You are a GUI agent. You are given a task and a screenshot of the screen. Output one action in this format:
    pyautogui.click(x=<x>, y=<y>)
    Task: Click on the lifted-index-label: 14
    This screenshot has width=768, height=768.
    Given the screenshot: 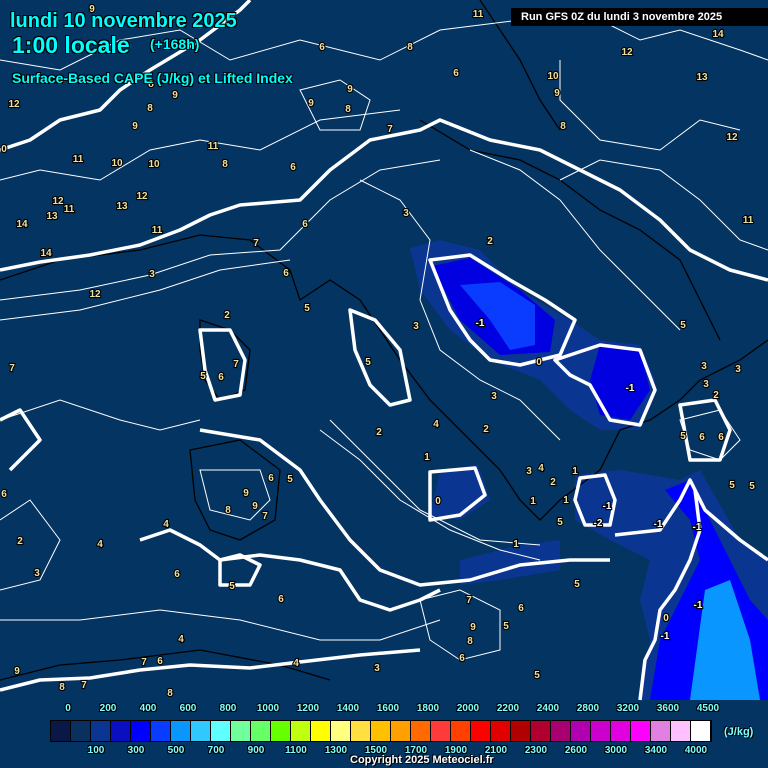 What is the action you would take?
    pyautogui.click(x=718, y=34)
    